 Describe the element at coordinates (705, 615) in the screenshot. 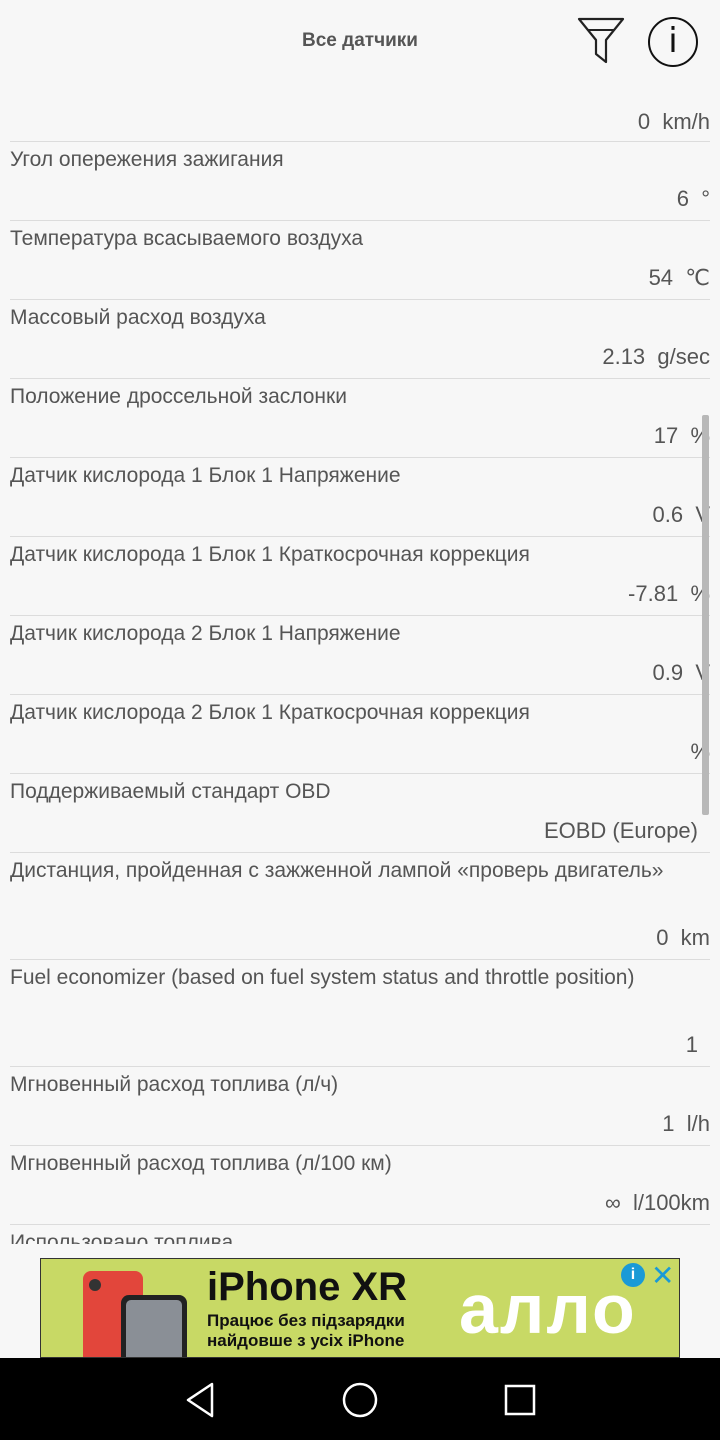

I see `scrollbar` at that location.